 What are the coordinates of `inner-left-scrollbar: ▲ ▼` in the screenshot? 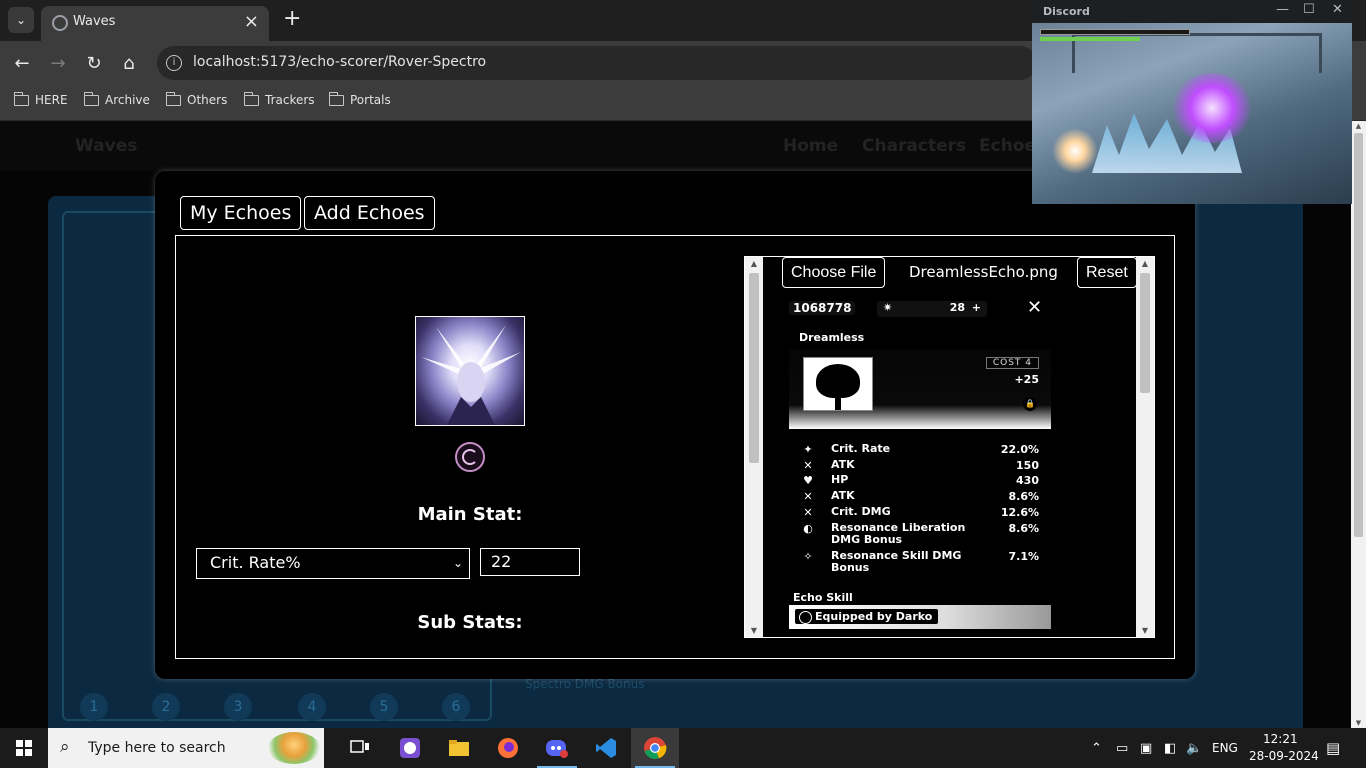 It's located at (754, 447).